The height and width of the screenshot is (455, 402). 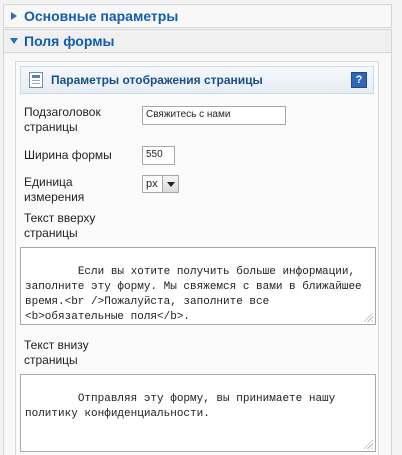 What do you see at coordinates (62, 119) in the screenshot?
I see `subtitle-label: Подзаголовок страницы` at bounding box center [62, 119].